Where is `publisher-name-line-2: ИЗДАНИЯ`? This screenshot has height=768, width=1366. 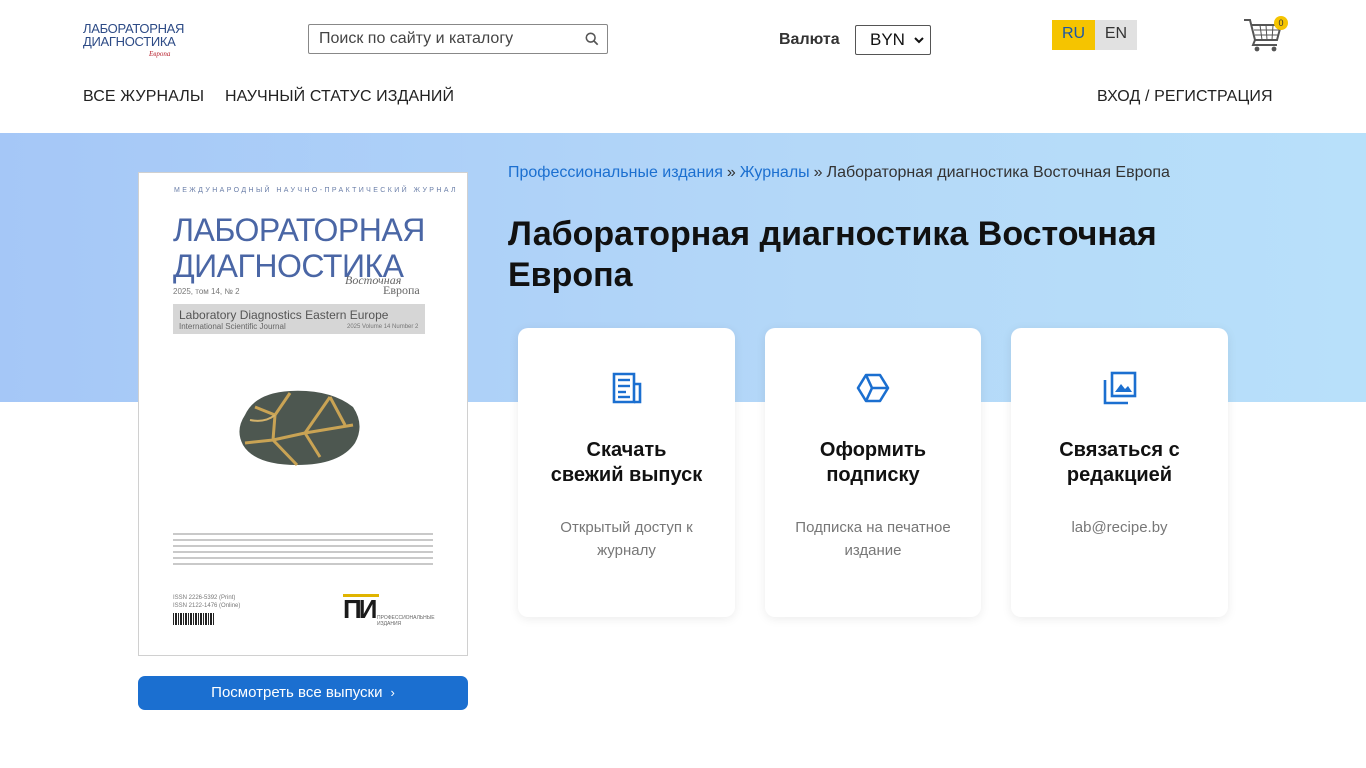
publisher-name-line-2: ИЗДАНИЯ is located at coordinates (389, 624).